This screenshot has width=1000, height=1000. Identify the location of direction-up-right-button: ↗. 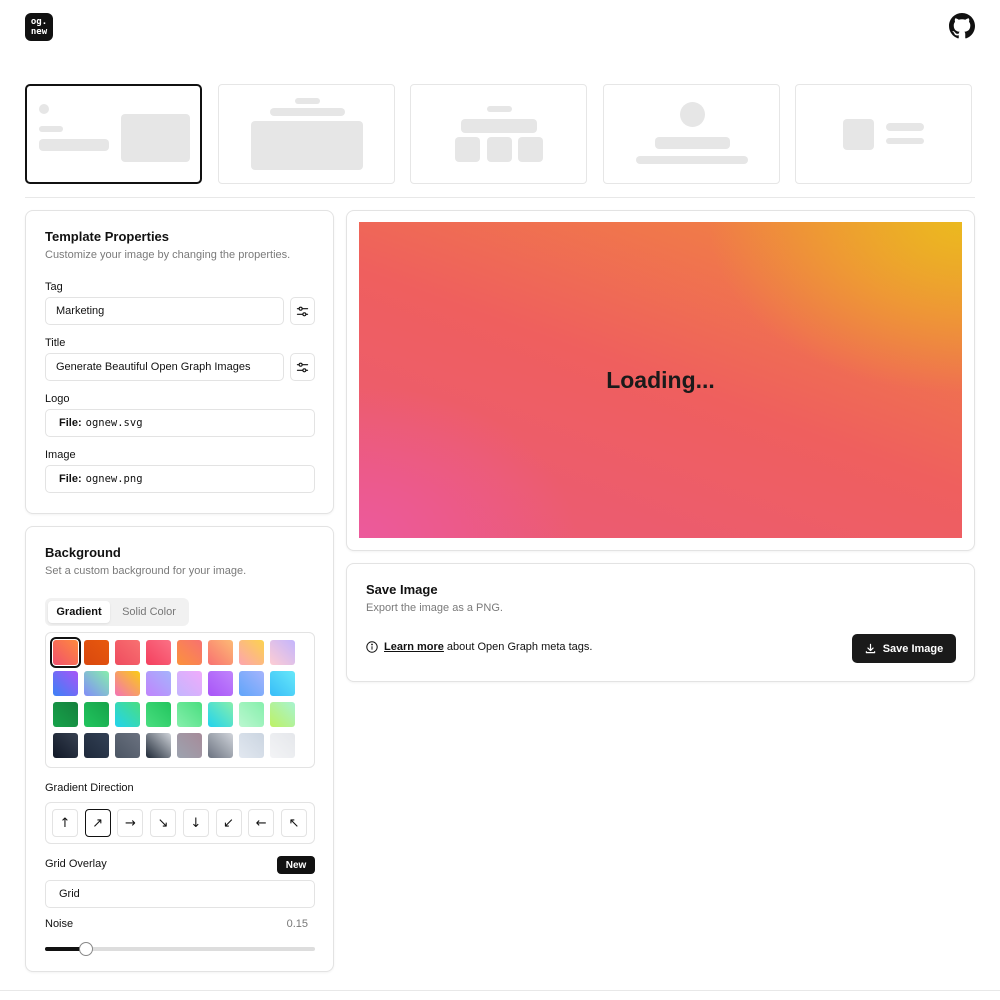
(97, 823).